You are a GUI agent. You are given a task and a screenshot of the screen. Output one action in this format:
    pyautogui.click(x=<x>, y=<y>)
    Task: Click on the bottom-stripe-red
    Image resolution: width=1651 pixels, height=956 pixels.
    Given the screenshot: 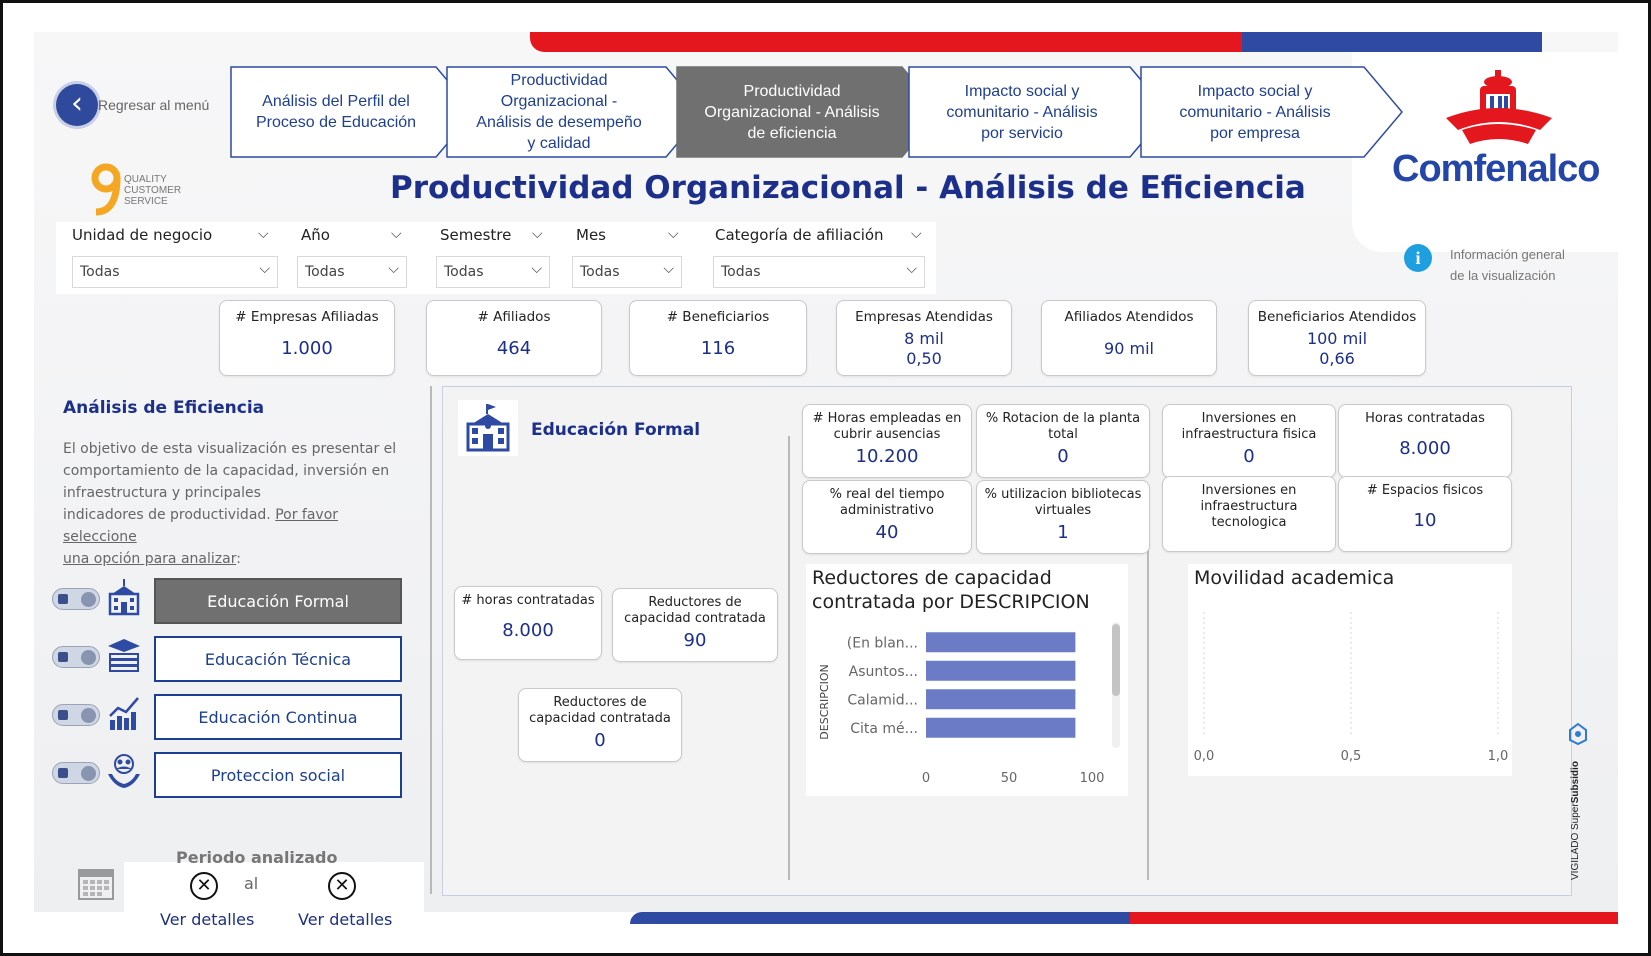 What is the action you would take?
    pyautogui.click(x=1374, y=918)
    